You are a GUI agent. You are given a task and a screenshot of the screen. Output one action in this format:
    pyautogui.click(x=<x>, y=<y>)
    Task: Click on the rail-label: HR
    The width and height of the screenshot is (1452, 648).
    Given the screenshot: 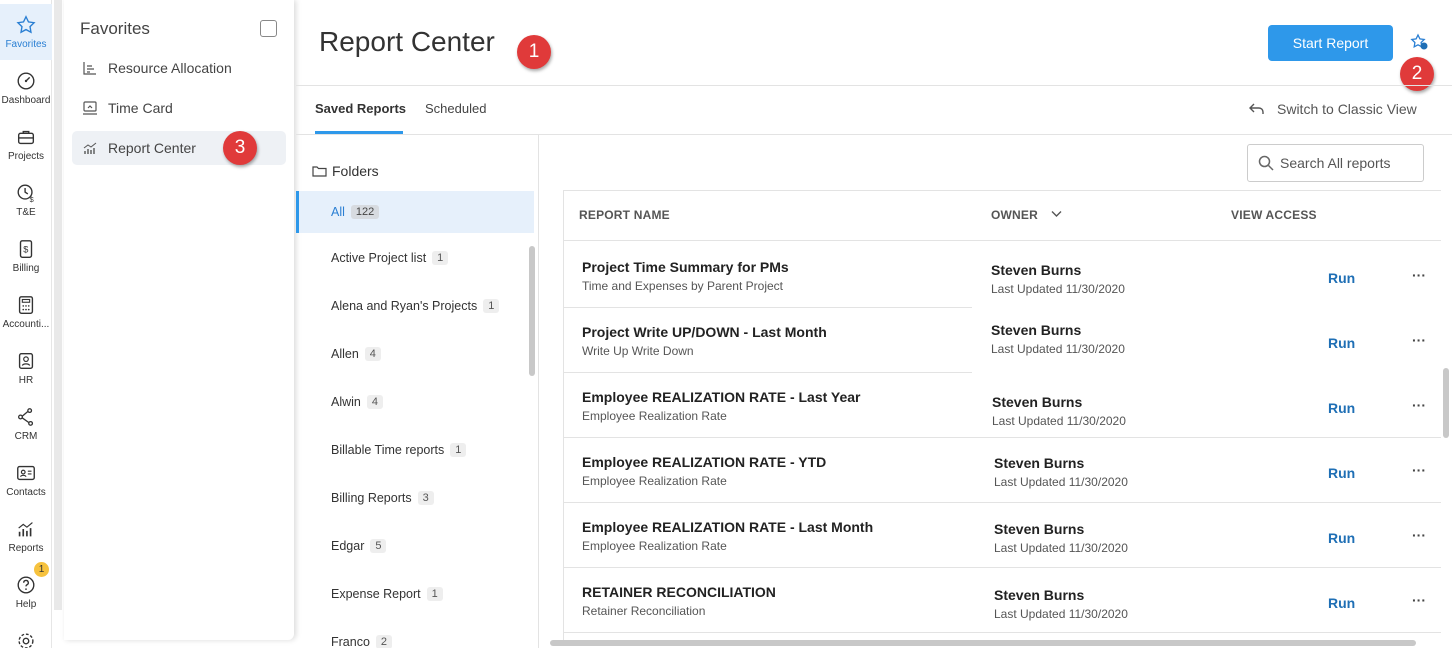 What is the action you would take?
    pyautogui.click(x=26, y=380)
    